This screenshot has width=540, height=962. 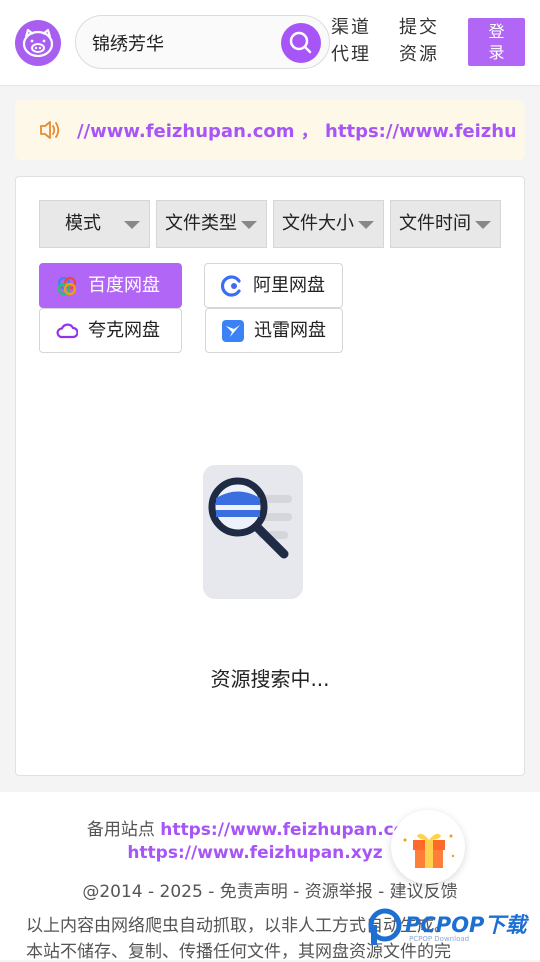 I want to click on top-header: 渠道 代理 提交 资源 登 录, so click(x=270, y=43).